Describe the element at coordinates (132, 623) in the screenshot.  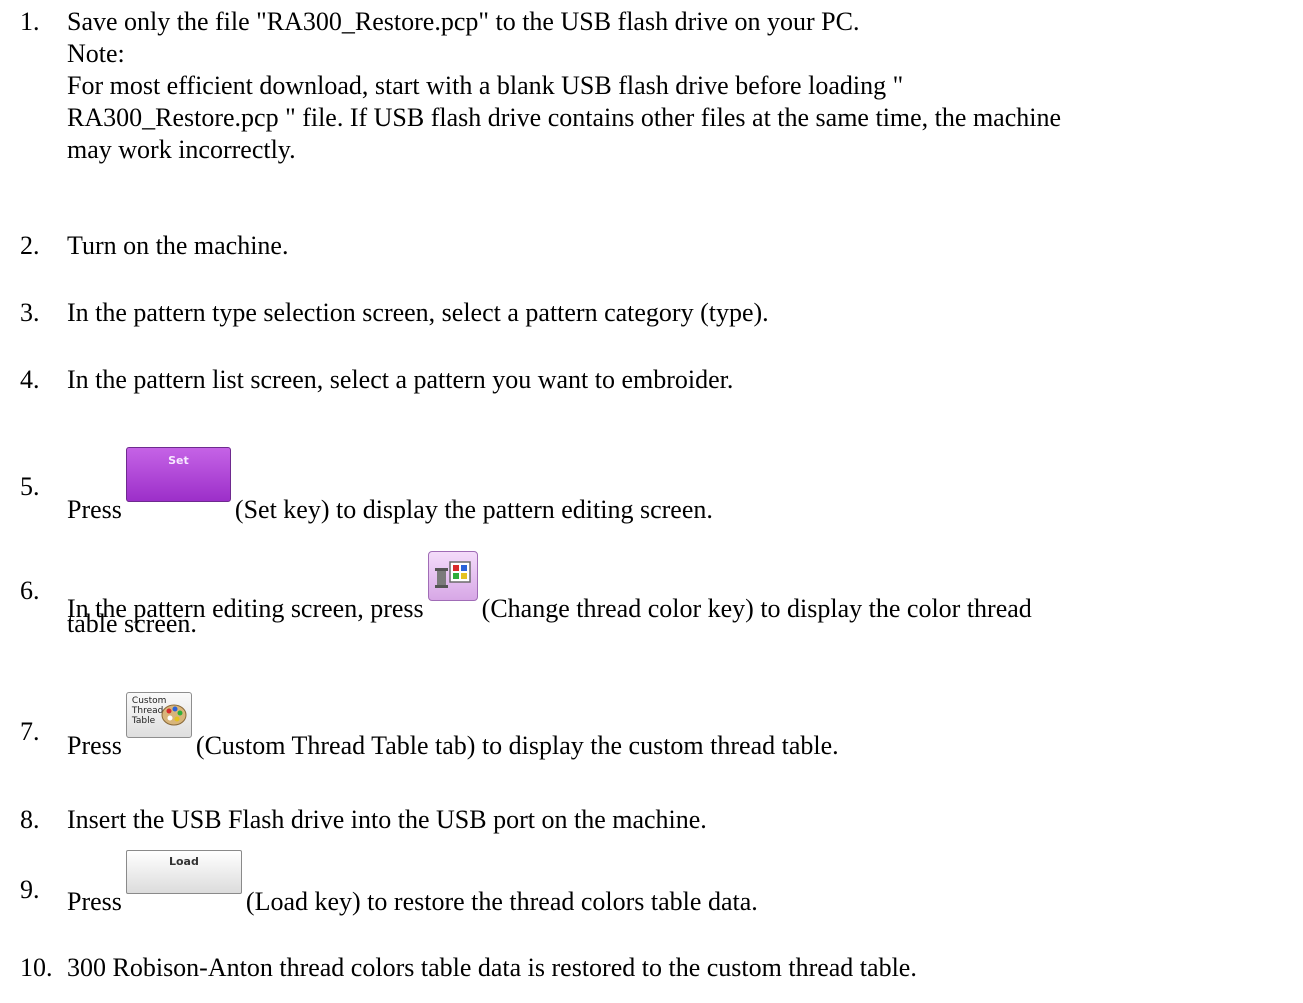
I see `step-6-continuation: table screen.` at that location.